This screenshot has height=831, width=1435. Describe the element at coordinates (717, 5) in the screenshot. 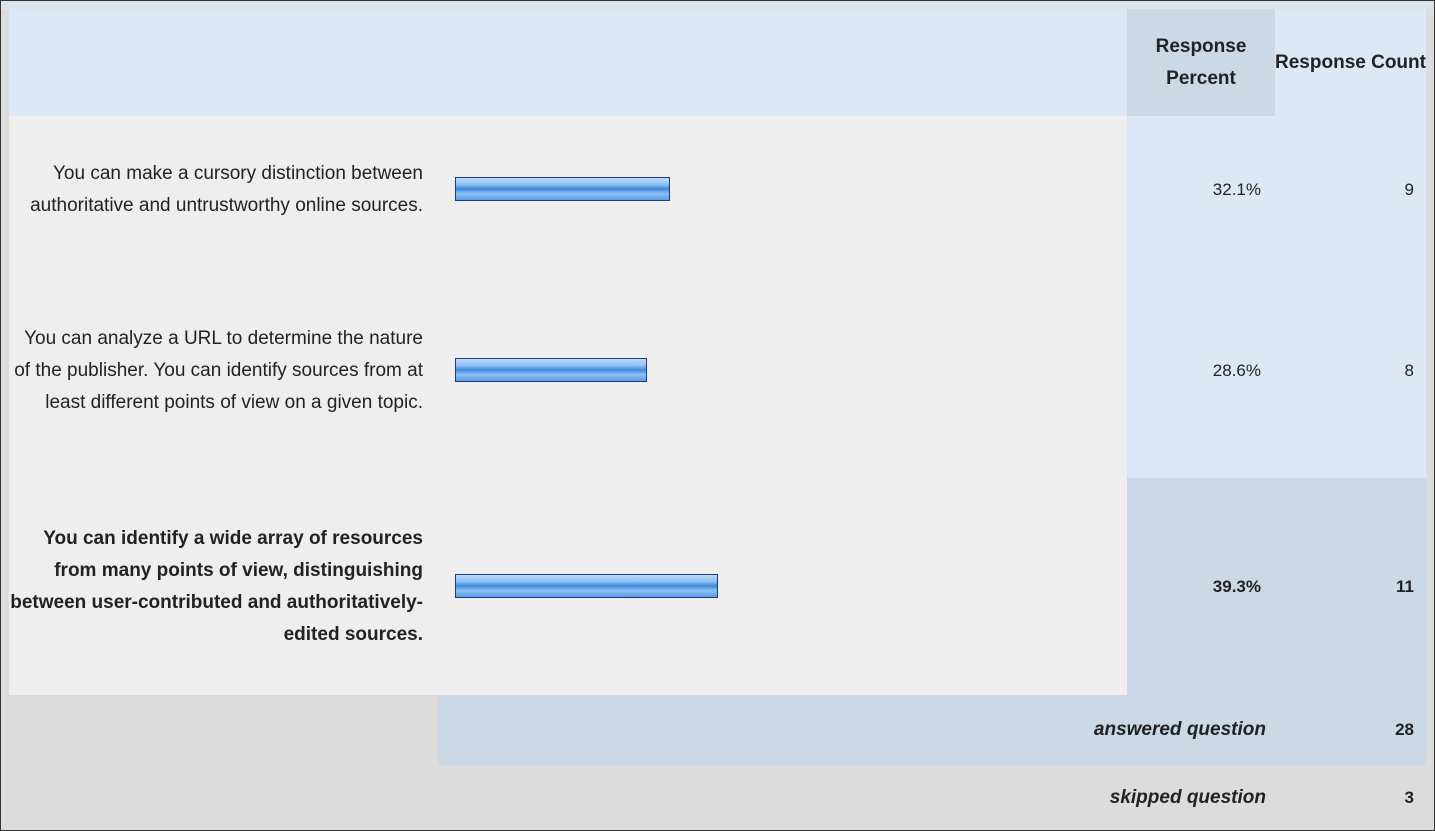

I see `top-strip` at that location.